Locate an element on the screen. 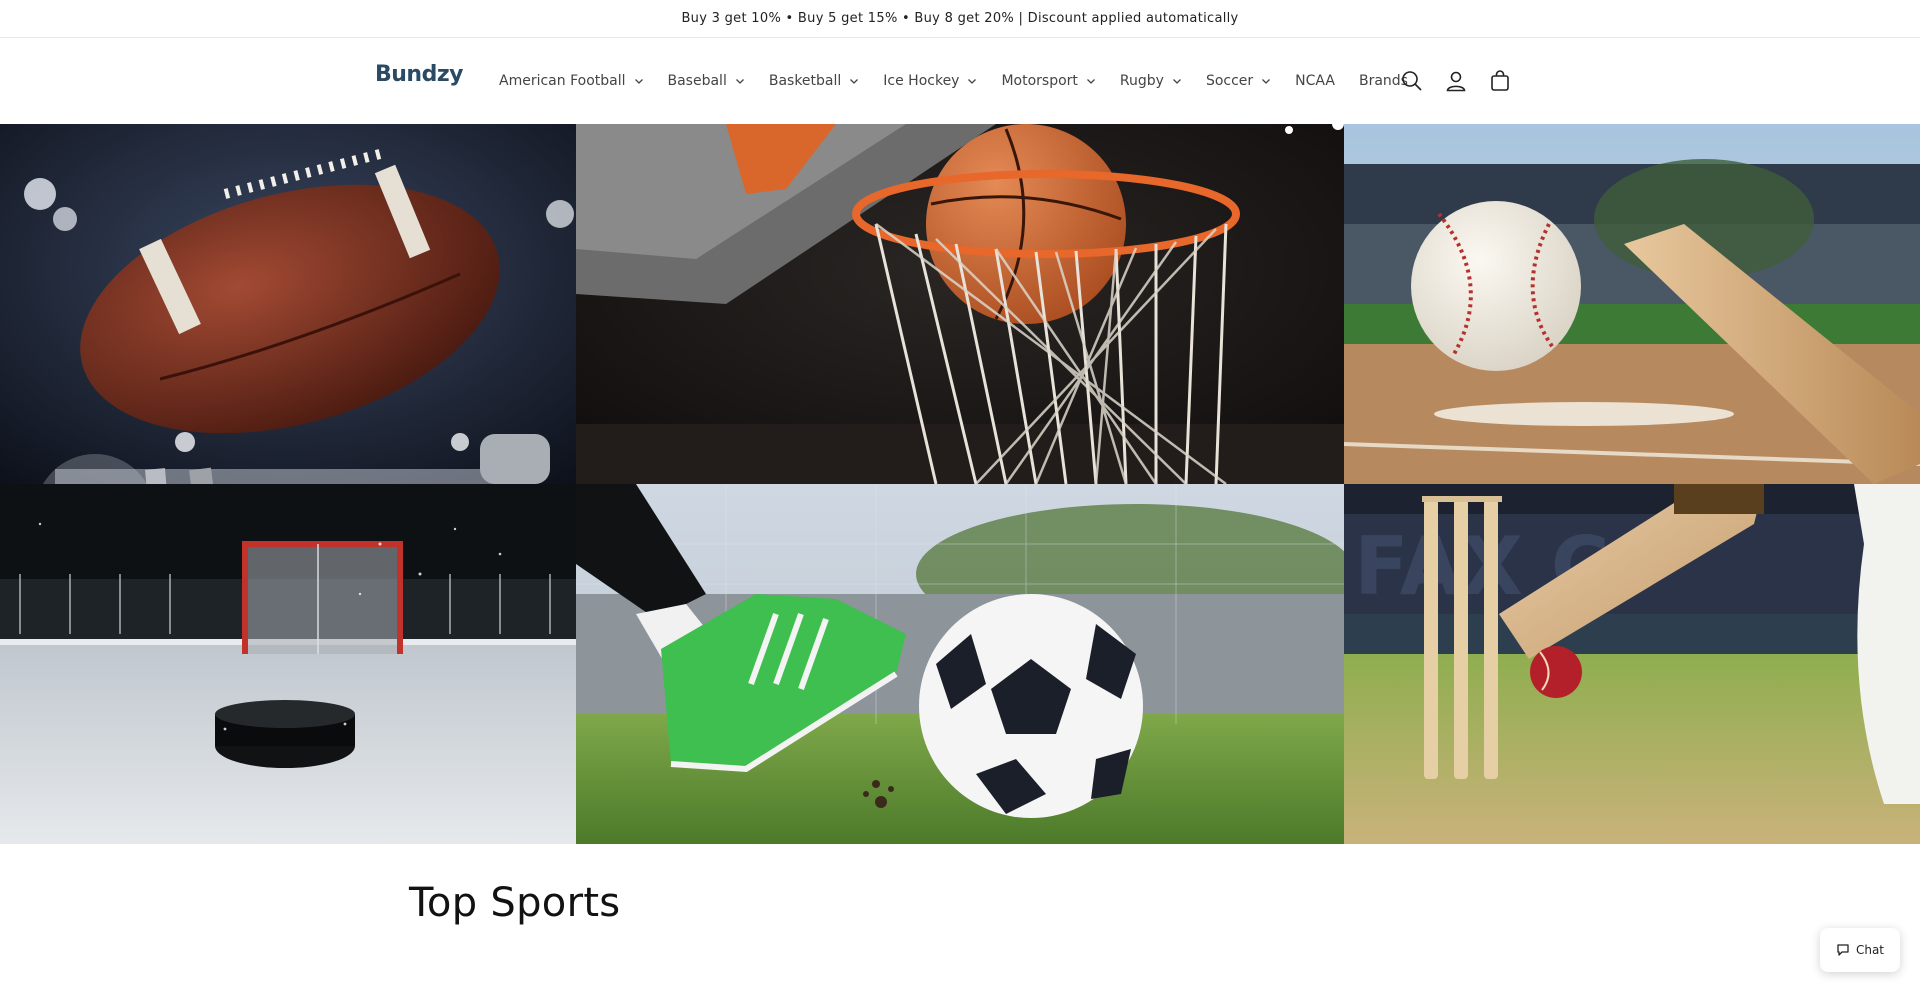 The width and height of the screenshot is (1920, 993). nav-label: NCAA is located at coordinates (1315, 81).